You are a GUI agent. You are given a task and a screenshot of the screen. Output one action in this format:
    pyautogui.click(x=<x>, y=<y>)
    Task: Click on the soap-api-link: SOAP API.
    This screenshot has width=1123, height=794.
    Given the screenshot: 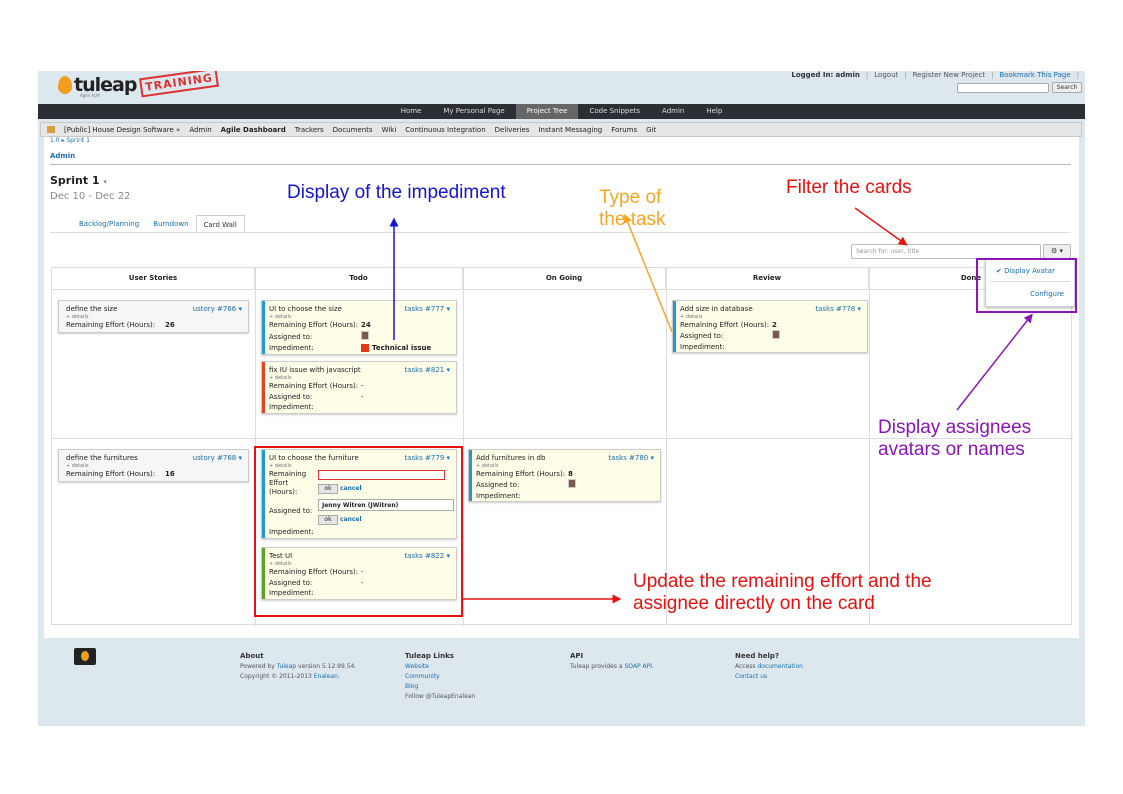 What is the action you would take?
    pyautogui.click(x=638, y=666)
    